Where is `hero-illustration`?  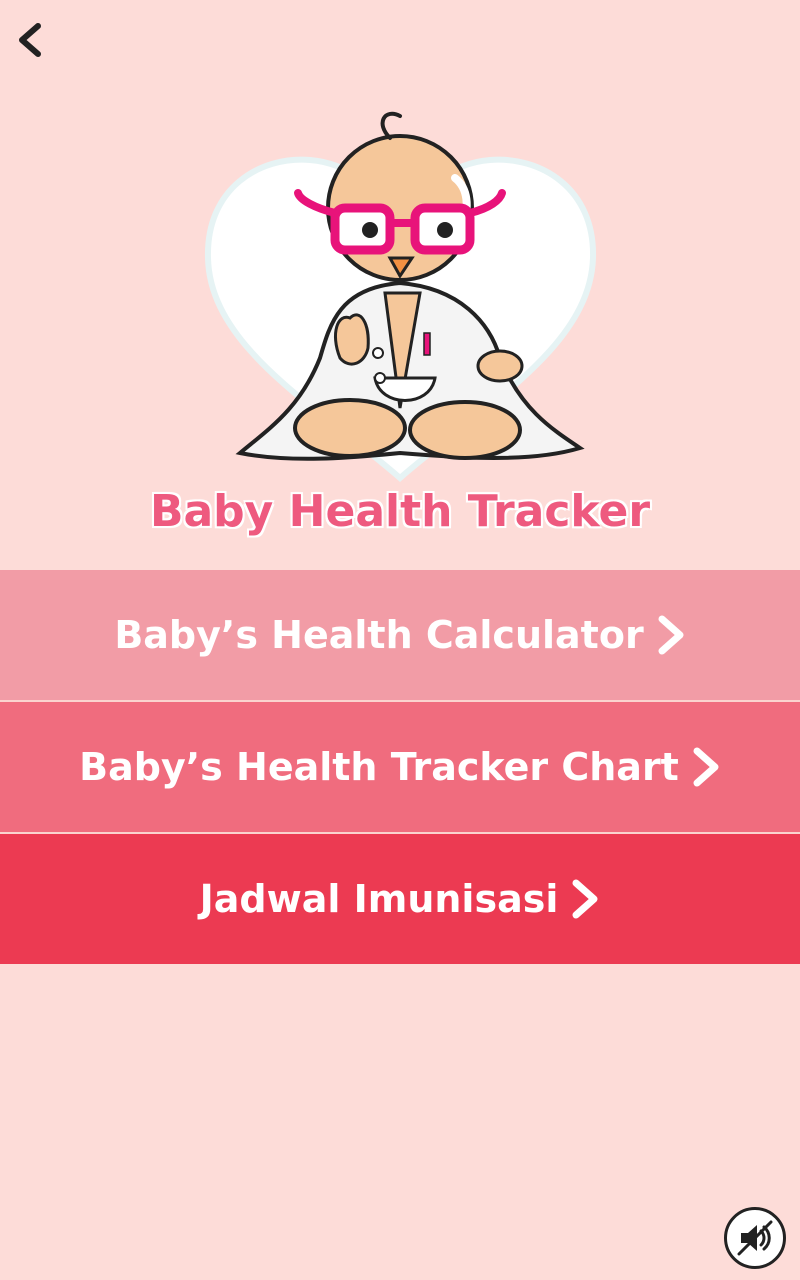 hero-illustration is located at coordinates (400, 298).